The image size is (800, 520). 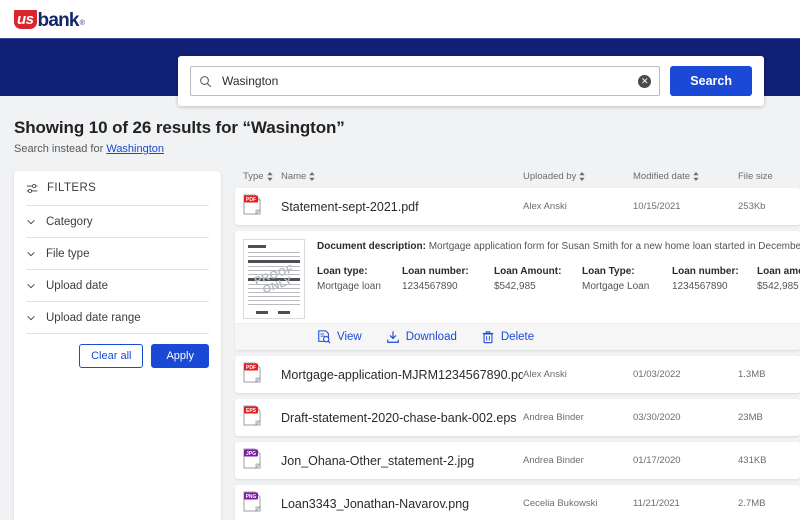 I want to click on detail-field: Loan type: Mortgage loan, so click(x=359, y=279).